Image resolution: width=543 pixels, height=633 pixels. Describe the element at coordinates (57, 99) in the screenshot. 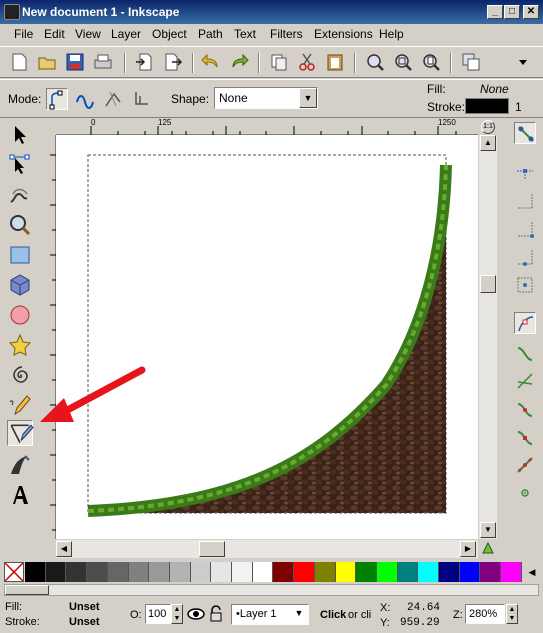

I see `mode-bezier-icon` at that location.